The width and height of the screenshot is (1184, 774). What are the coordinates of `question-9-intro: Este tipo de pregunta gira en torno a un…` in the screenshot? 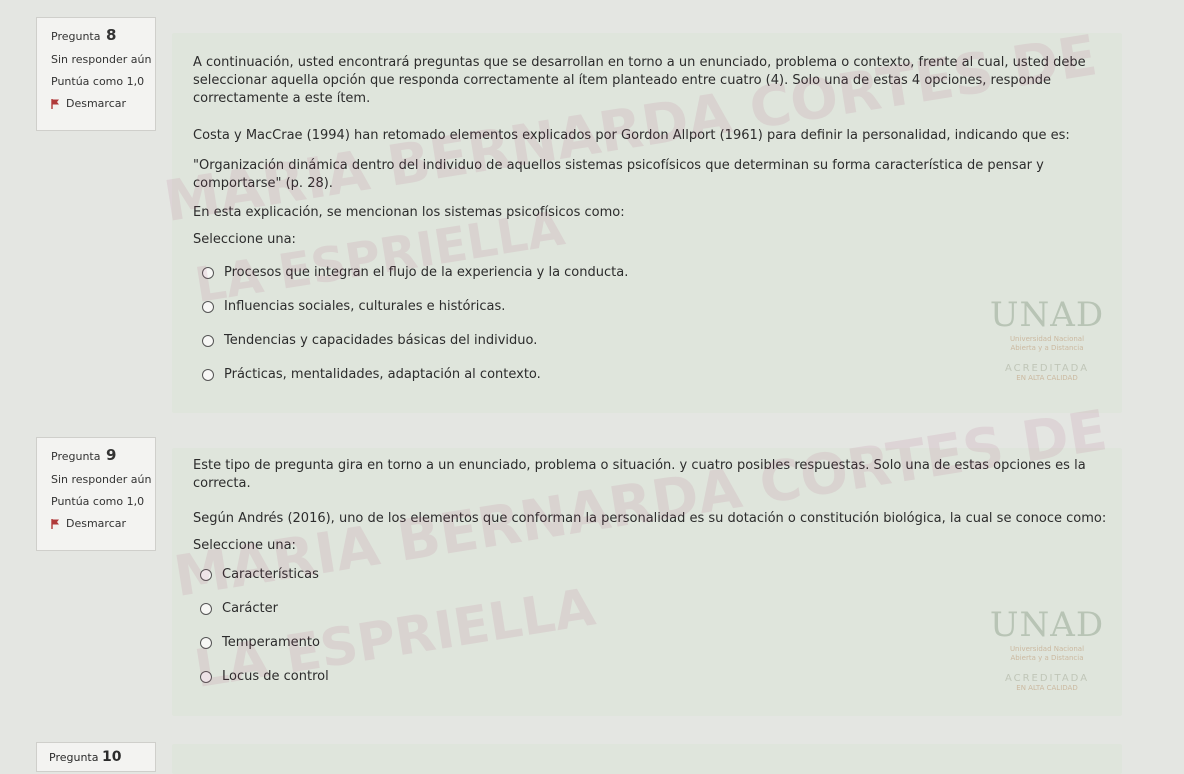 It's located at (639, 474).